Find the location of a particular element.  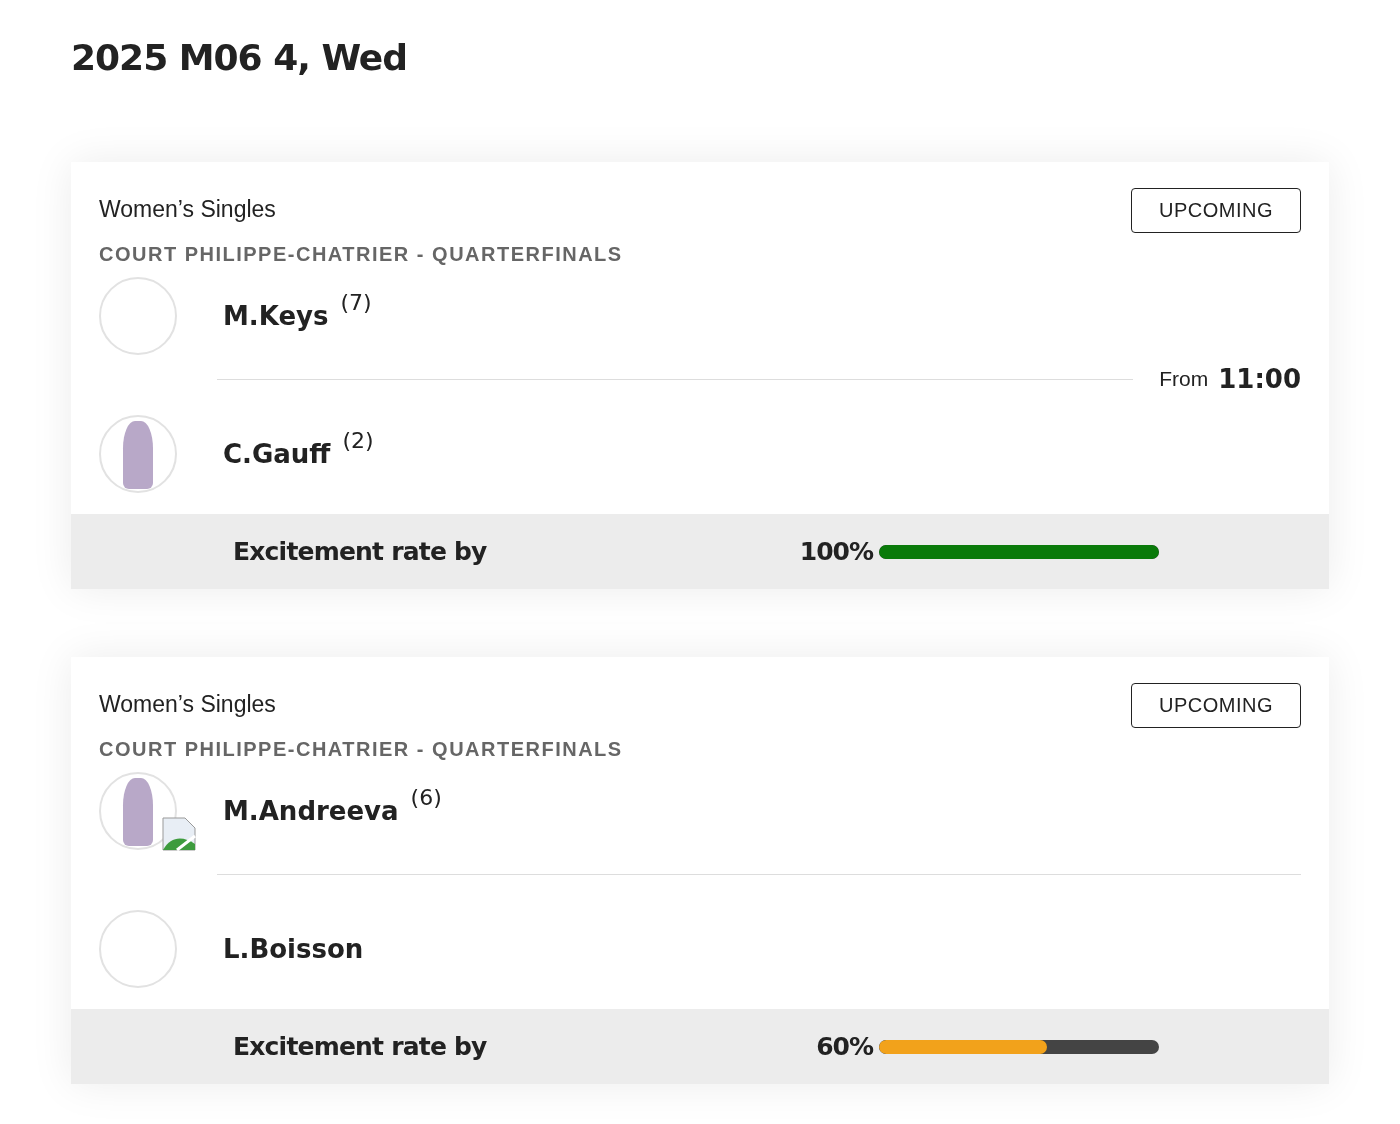

time-label: From is located at coordinates (1184, 379).